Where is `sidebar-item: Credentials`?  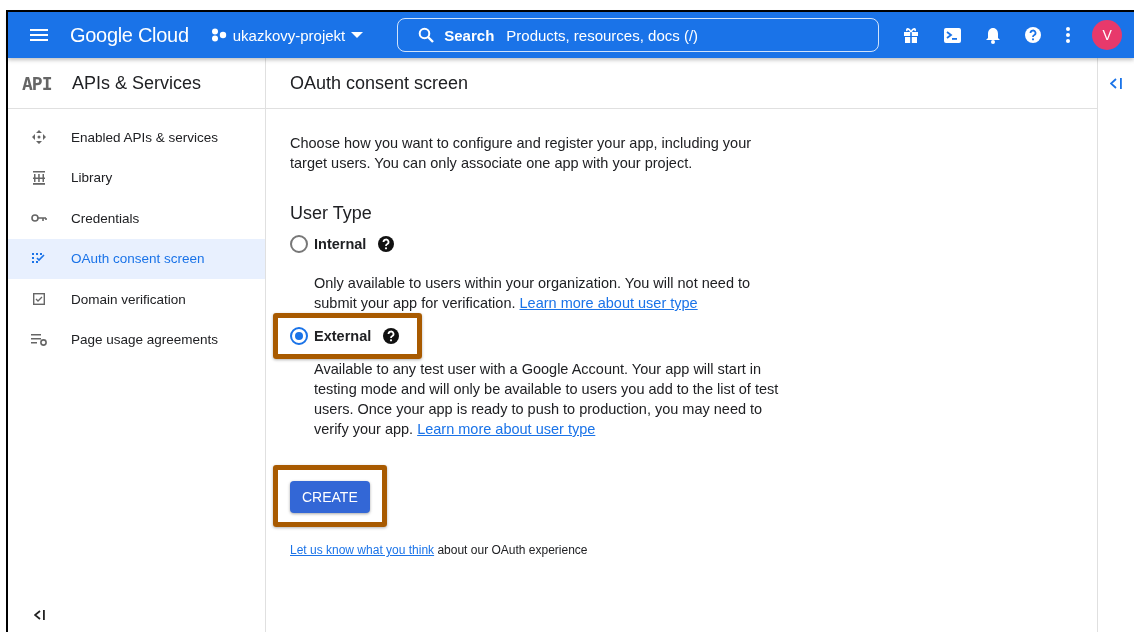
sidebar-item: Credentials is located at coordinates (136, 218).